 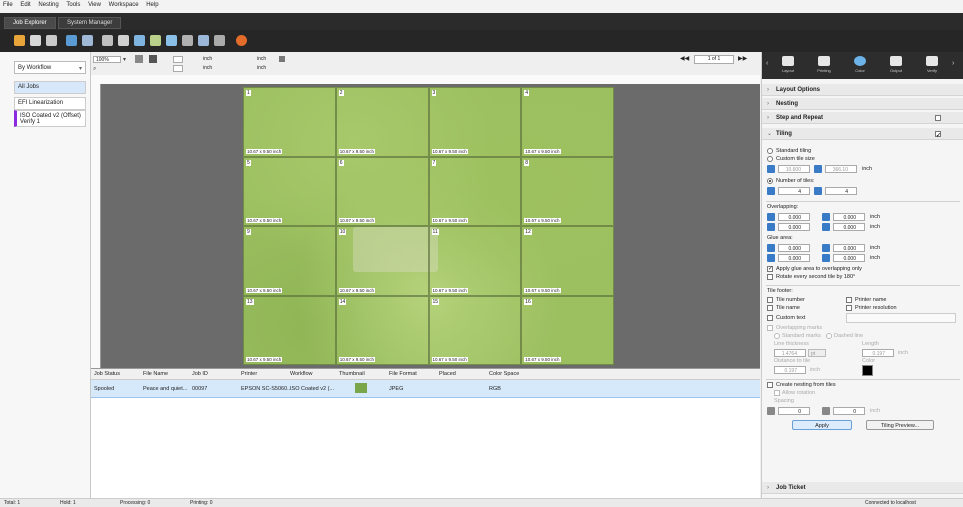 What do you see at coordinates (48, 5) in the screenshot?
I see `menu-nesting: Nesting` at bounding box center [48, 5].